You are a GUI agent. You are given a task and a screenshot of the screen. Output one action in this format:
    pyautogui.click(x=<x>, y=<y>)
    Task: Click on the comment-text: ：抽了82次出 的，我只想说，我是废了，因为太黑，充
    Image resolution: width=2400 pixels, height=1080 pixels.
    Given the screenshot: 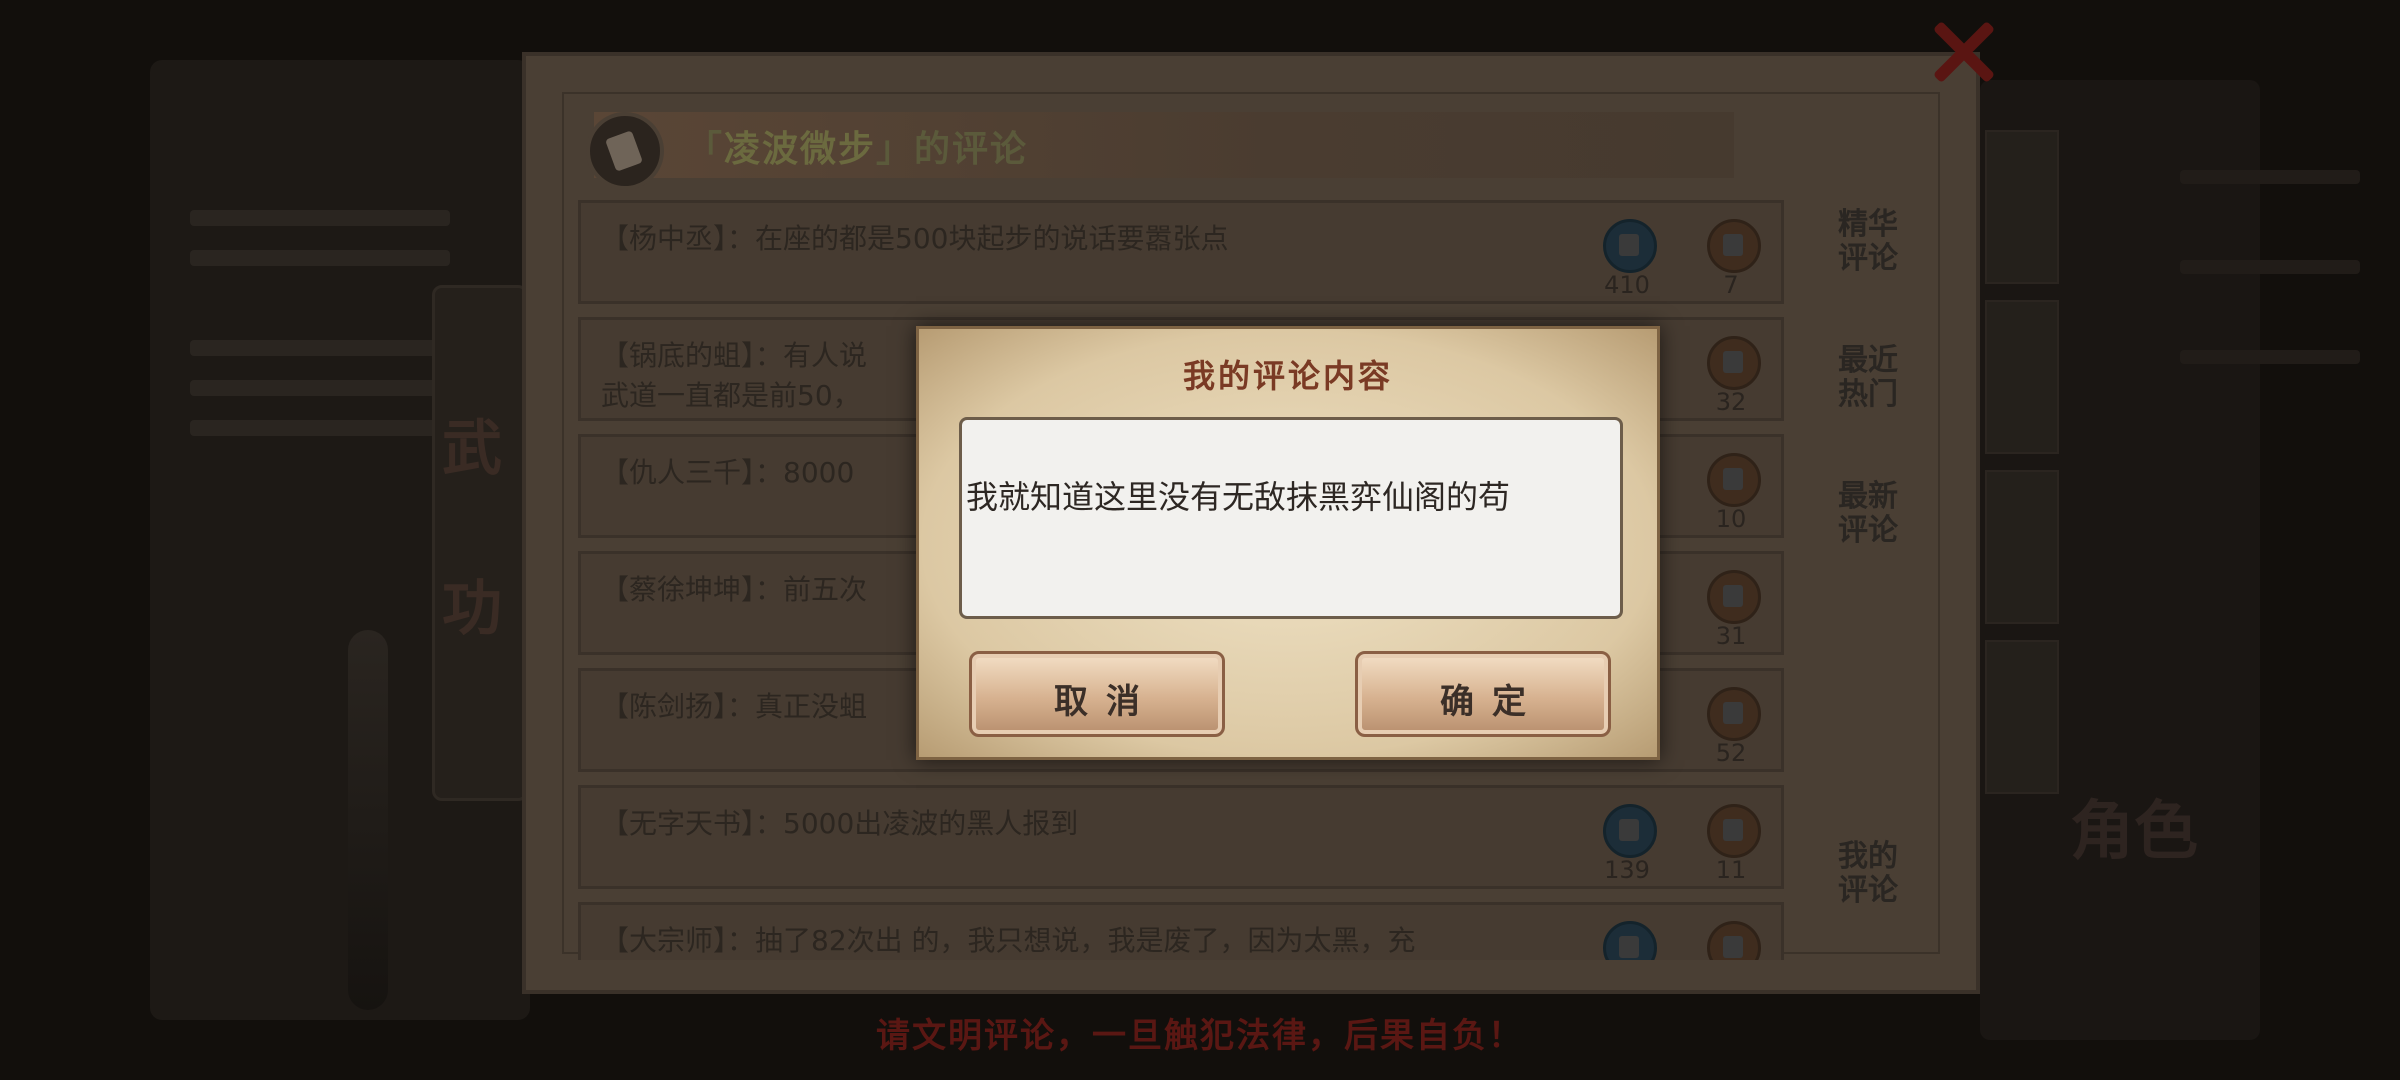 What is the action you would take?
    pyautogui.click(x=1071, y=940)
    